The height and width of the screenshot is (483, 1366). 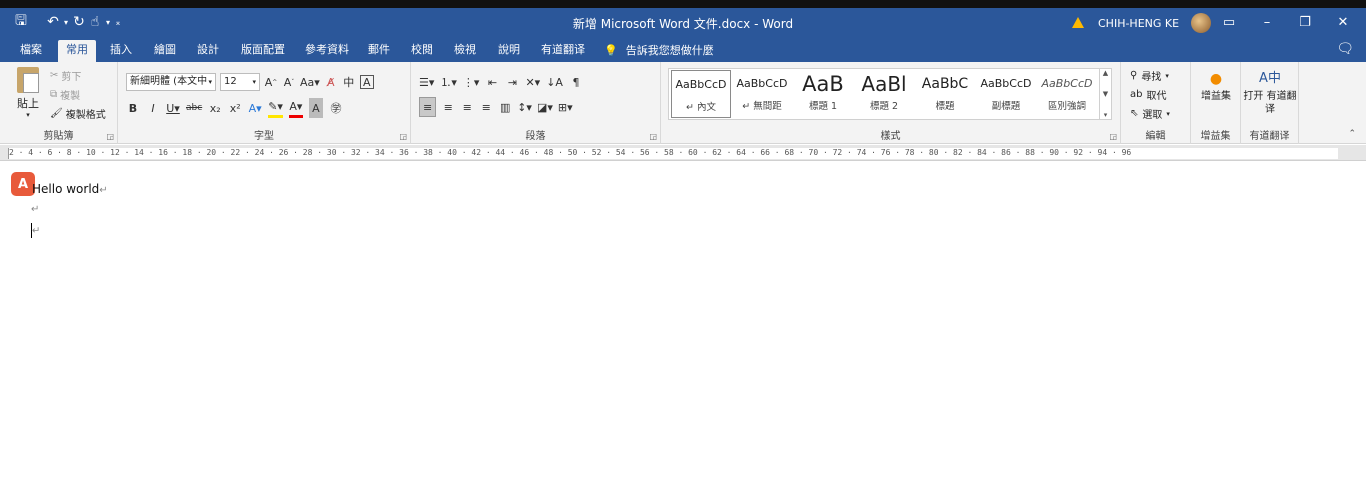 I want to click on tab-mailings: 郵件, so click(x=379, y=51).